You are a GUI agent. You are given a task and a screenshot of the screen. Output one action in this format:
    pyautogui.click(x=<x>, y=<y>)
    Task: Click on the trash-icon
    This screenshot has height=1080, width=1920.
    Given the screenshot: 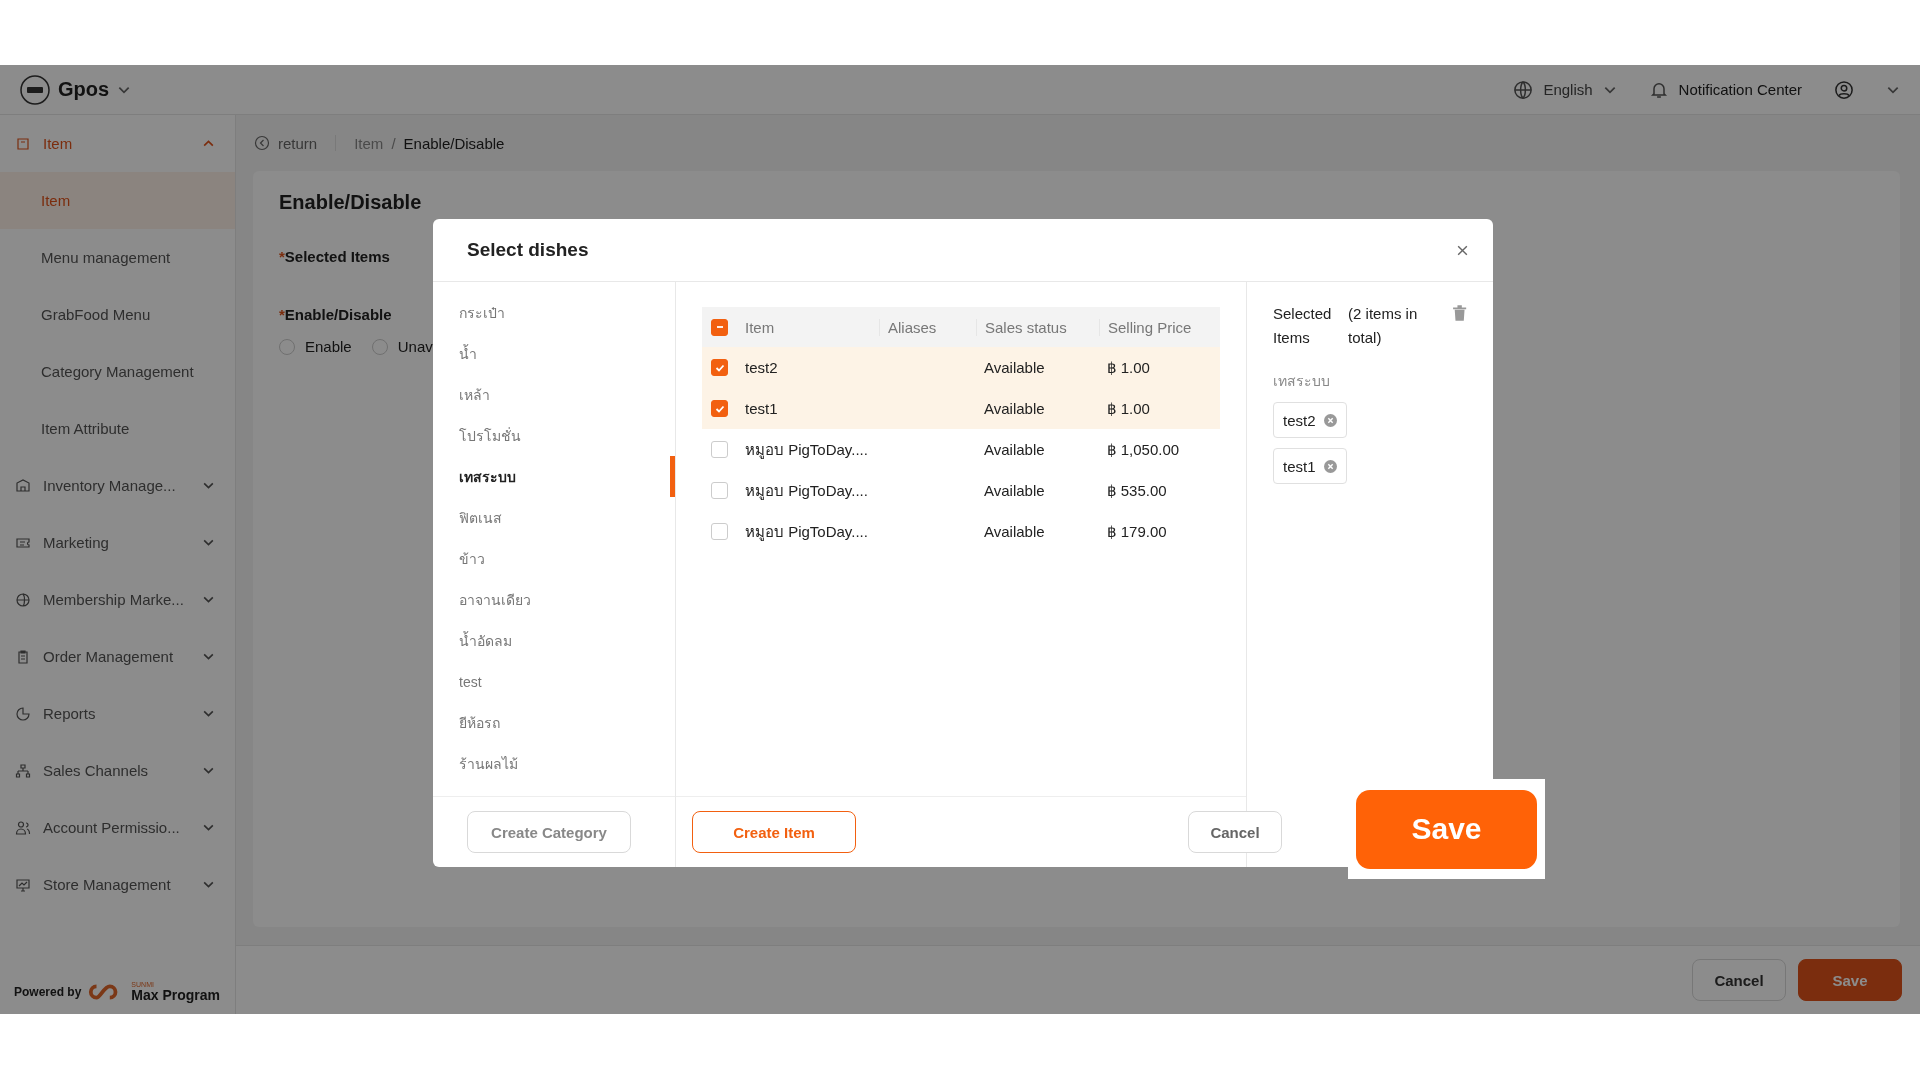 What is the action you would take?
    pyautogui.click(x=1459, y=313)
    